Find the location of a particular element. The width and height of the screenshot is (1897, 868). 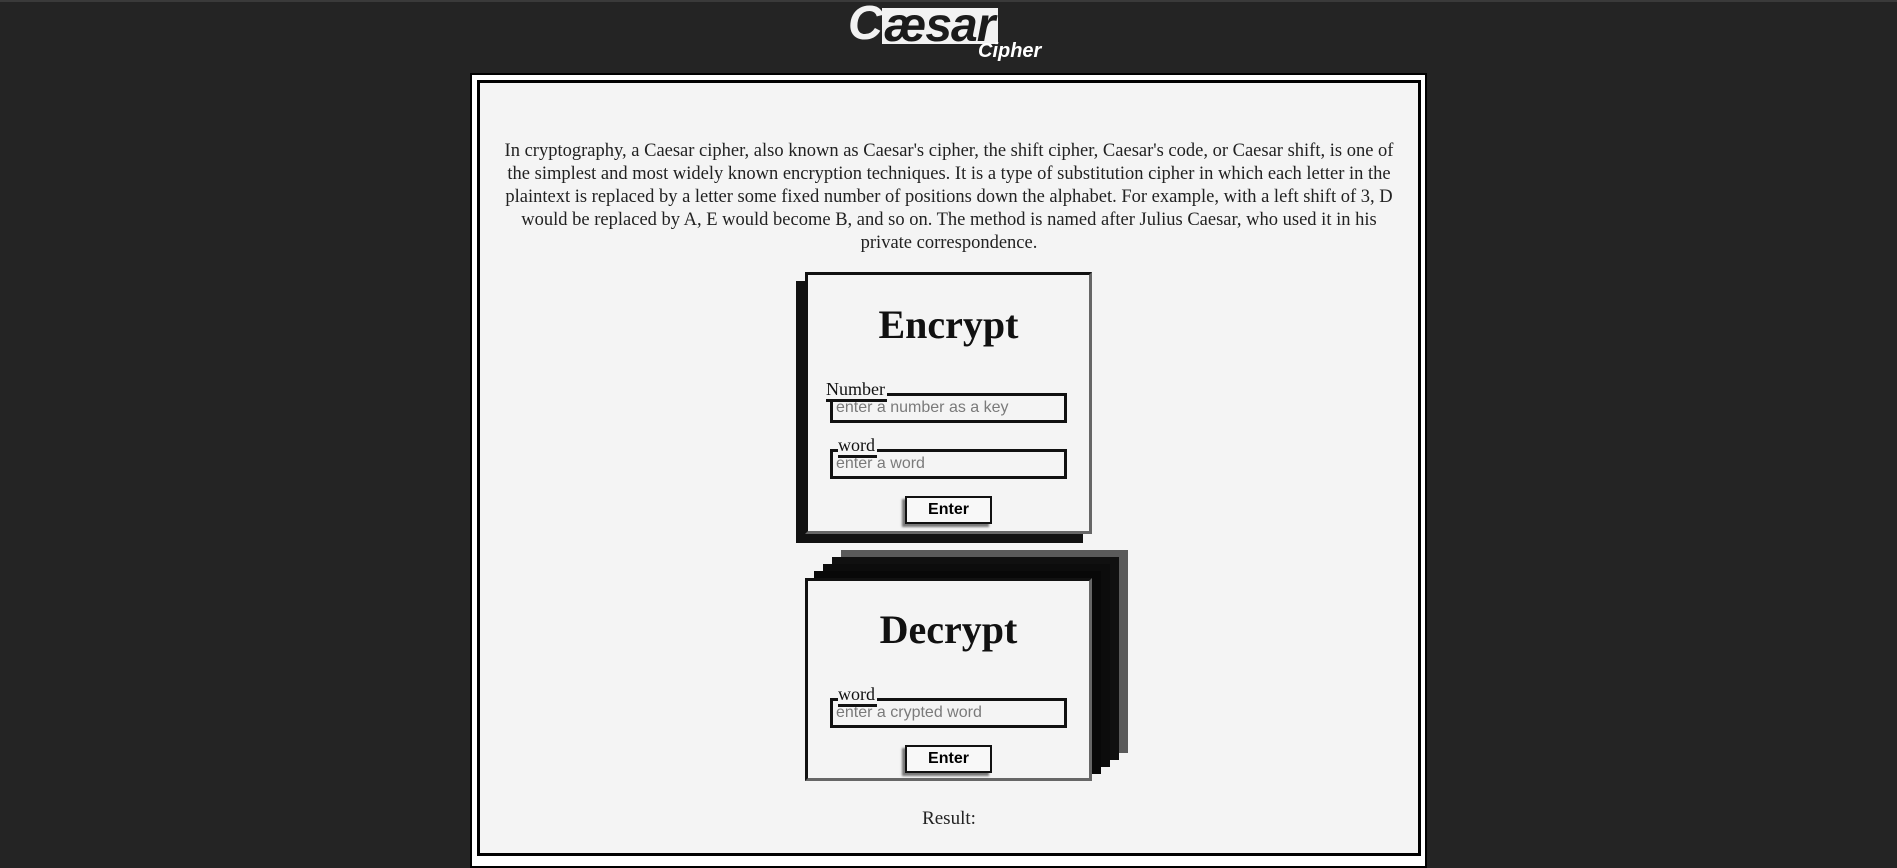

logo: Cæsar Cipher is located at coordinates (953, 32).